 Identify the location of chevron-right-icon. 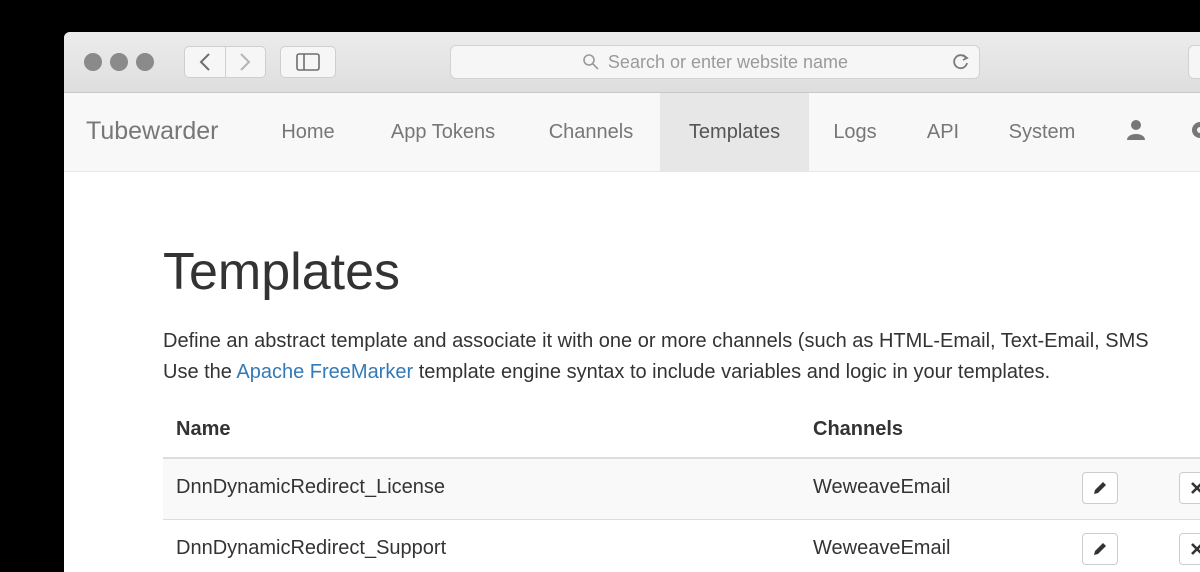
(245, 62).